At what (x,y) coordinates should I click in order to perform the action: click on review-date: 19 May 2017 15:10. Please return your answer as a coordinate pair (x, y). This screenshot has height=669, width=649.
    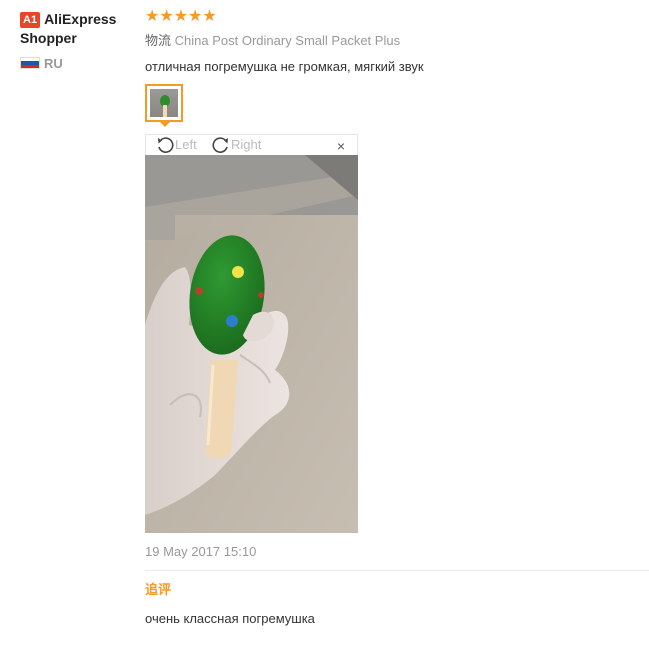
    Looking at the image, I should click on (201, 551).